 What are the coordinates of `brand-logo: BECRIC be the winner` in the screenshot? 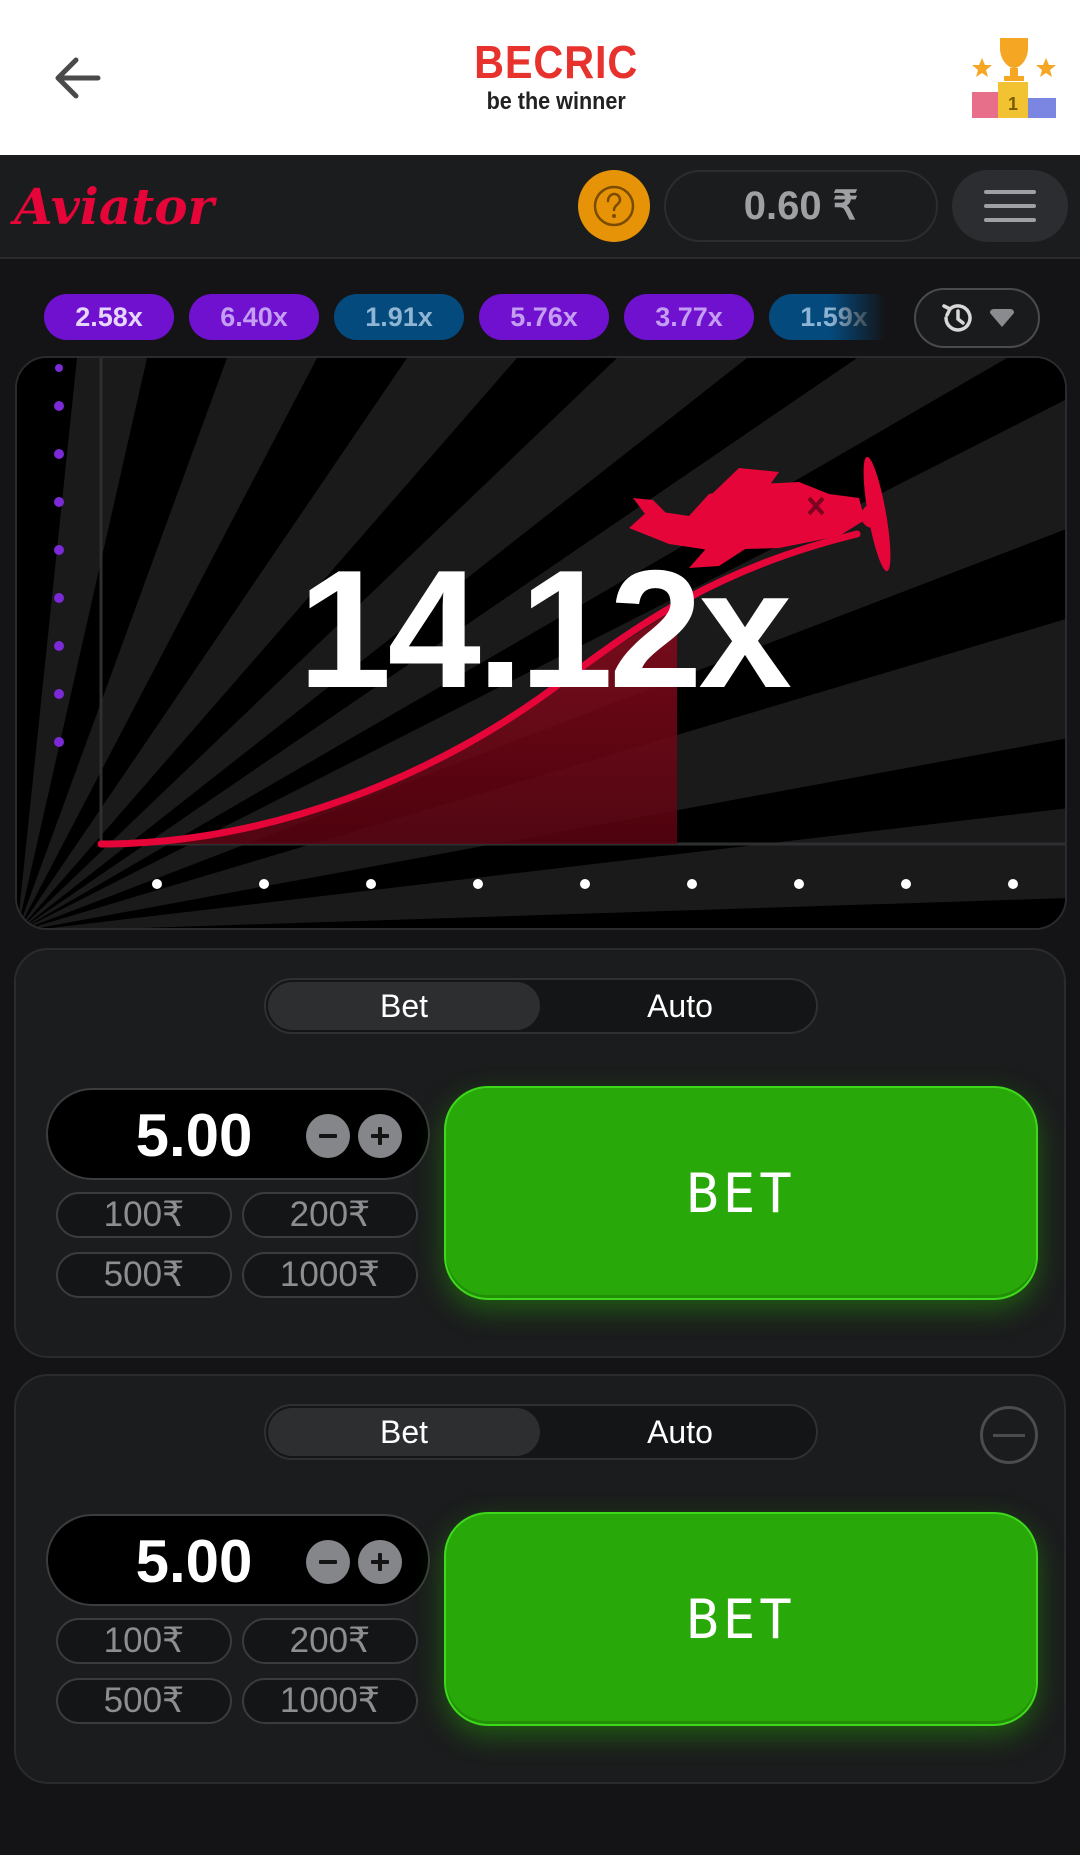 It's located at (556, 77).